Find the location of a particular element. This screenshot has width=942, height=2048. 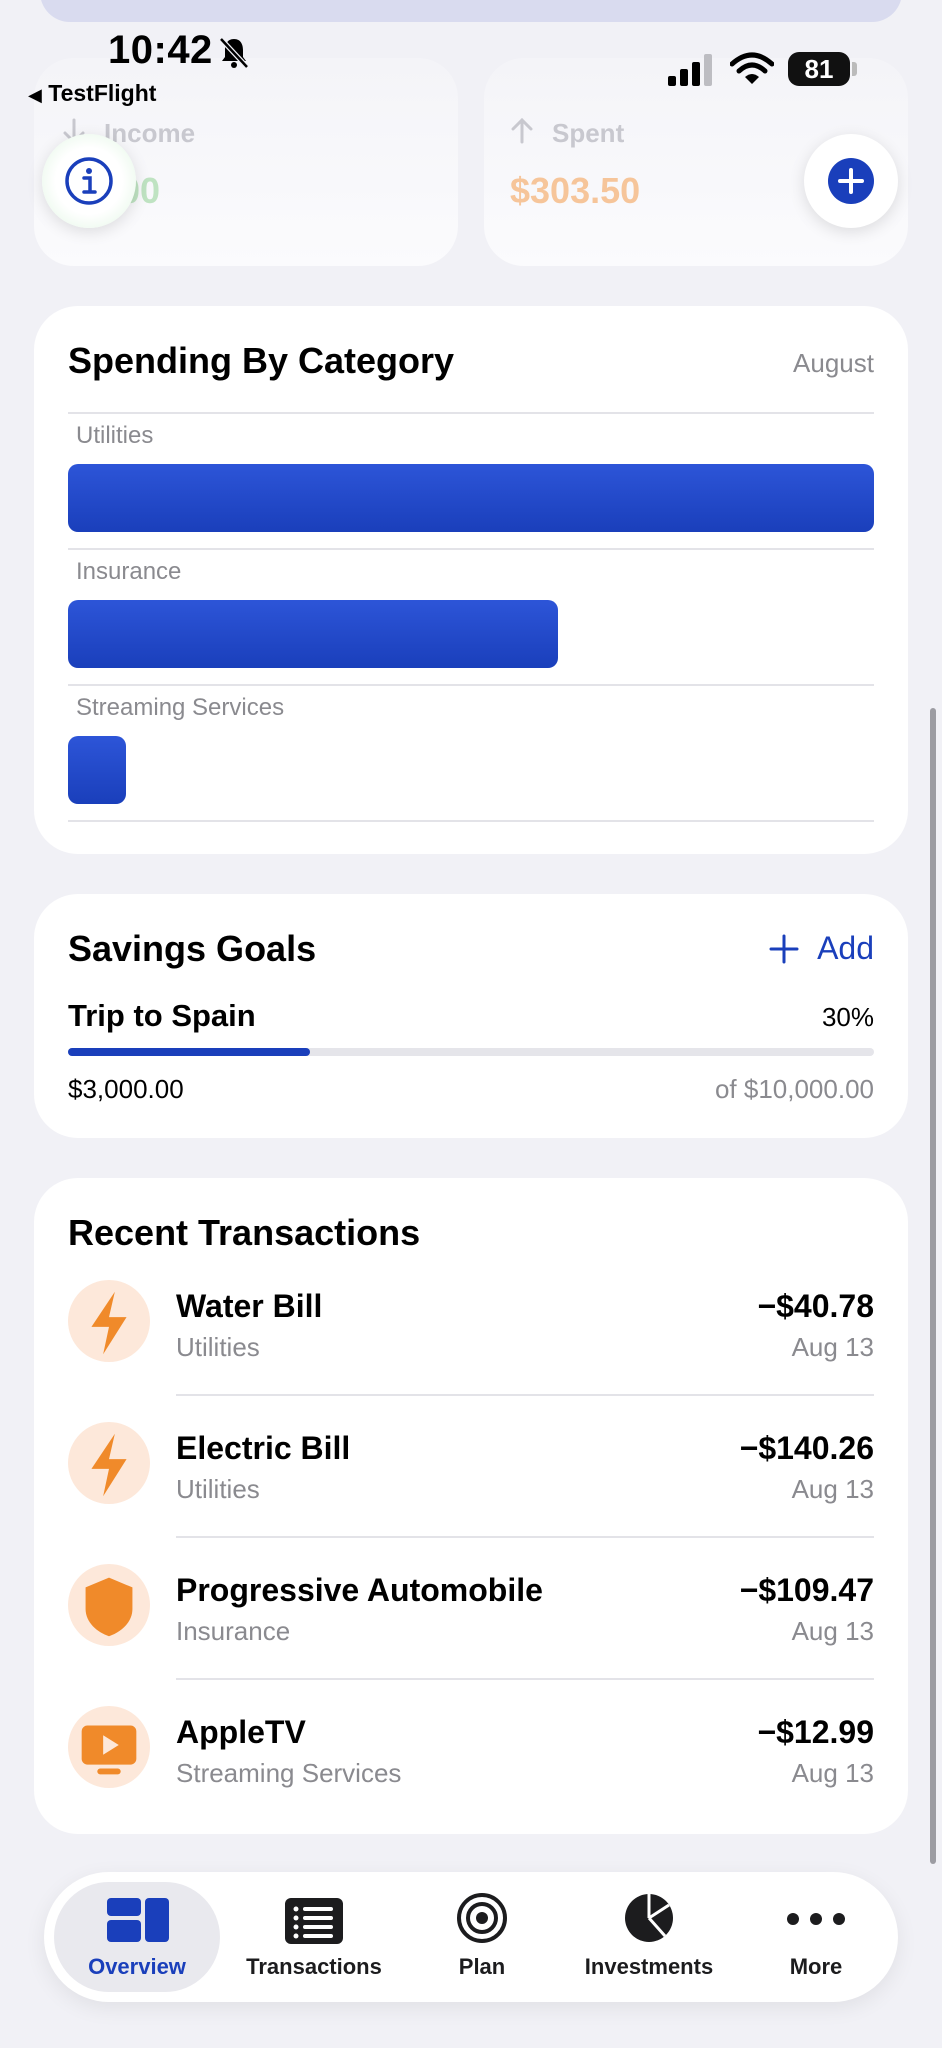

savings-title: Savings Goals is located at coordinates (192, 948).